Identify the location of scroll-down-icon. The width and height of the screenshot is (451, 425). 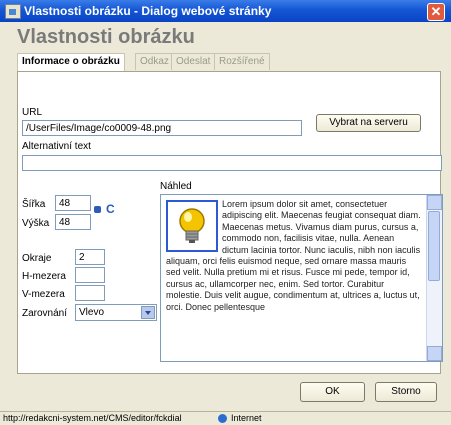
(434, 353).